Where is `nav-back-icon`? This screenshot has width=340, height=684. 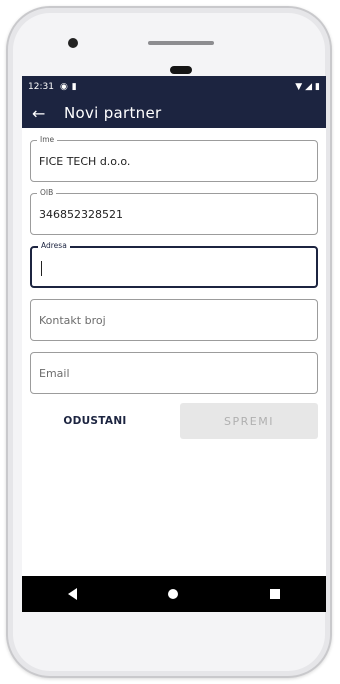
nav-back-icon is located at coordinates (72, 594).